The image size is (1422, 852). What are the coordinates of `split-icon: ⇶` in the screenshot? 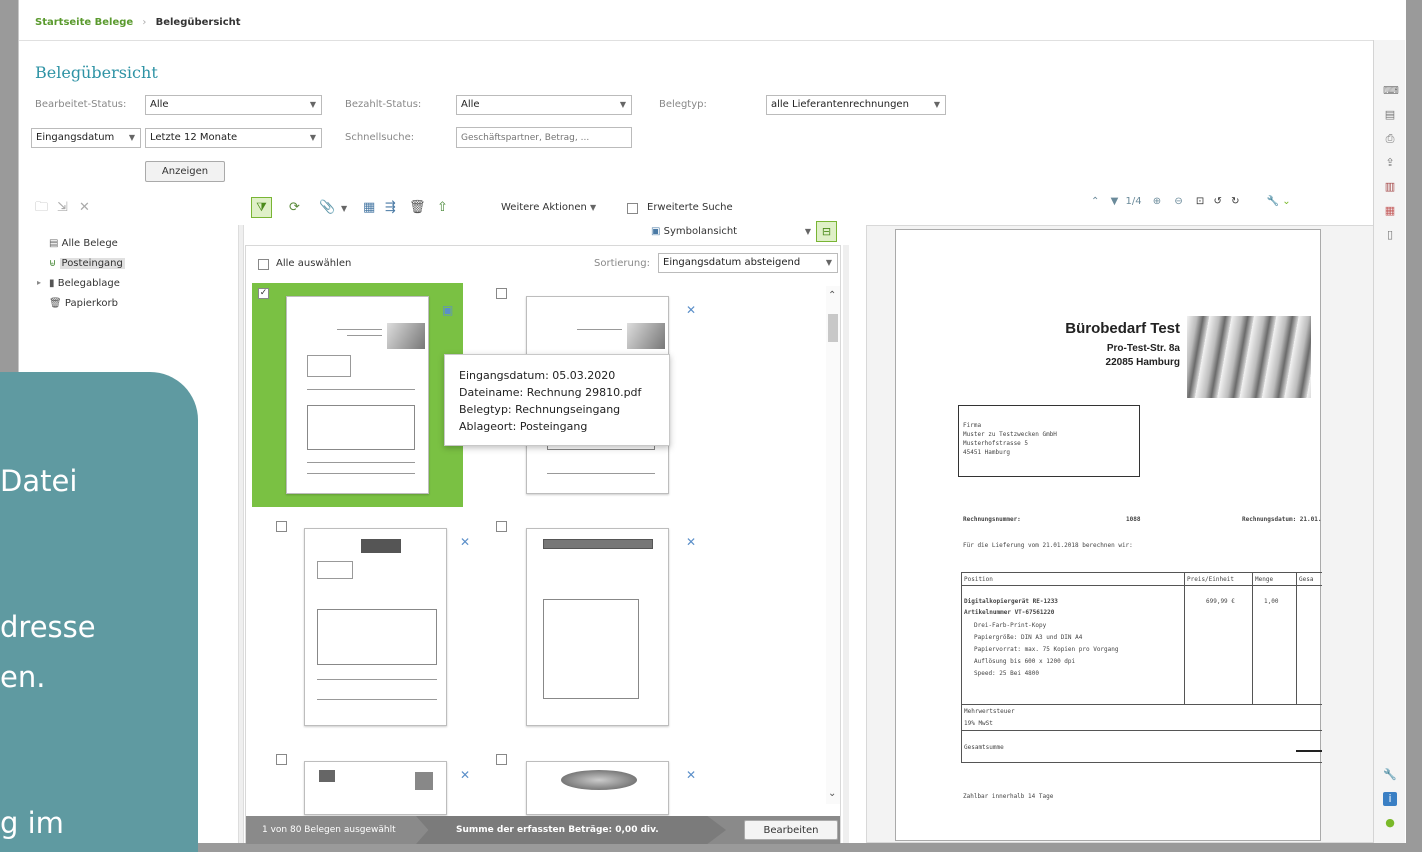 It's located at (390, 208).